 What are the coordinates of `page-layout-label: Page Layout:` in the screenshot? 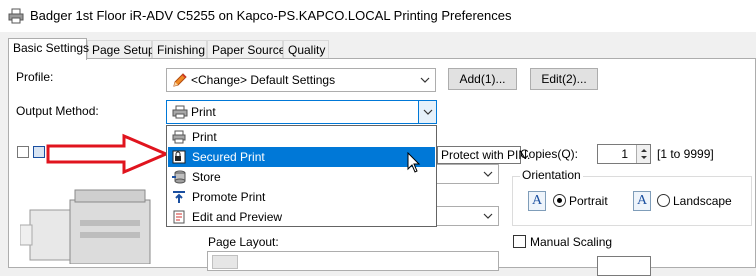 It's located at (243, 242).